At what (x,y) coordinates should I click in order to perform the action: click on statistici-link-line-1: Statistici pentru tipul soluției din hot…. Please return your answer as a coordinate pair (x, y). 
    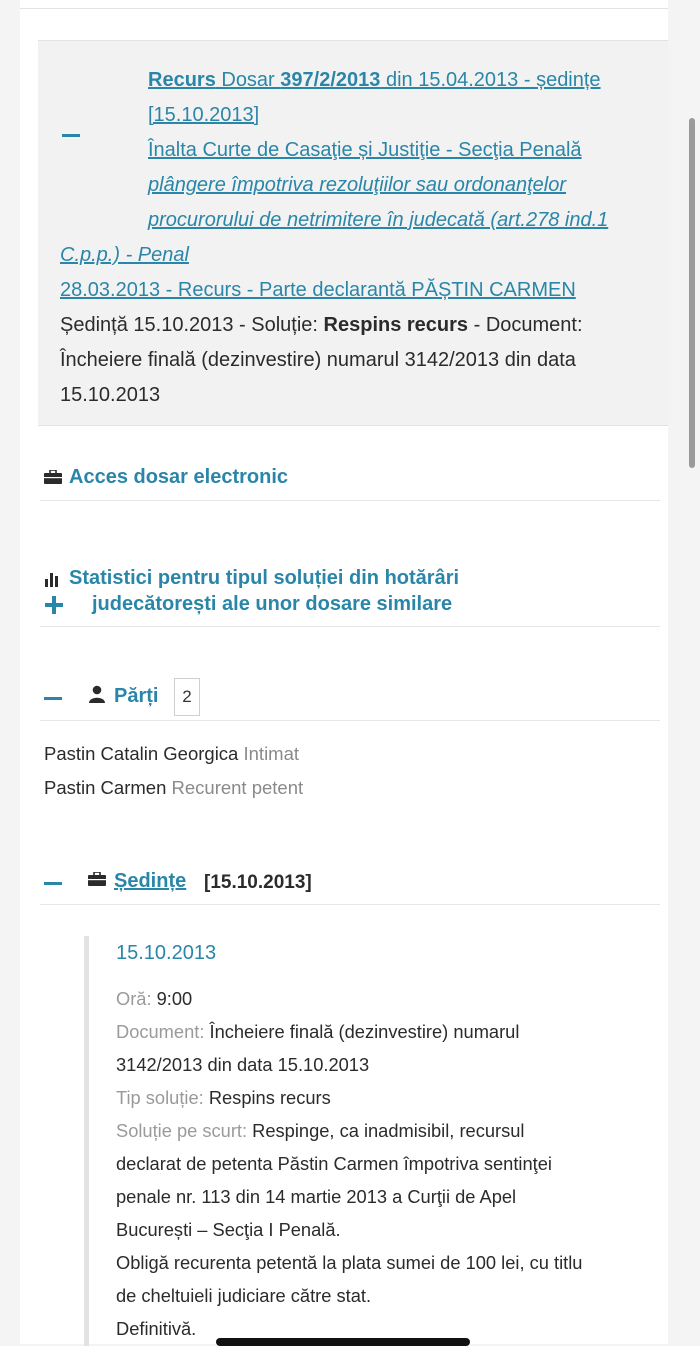
    Looking at the image, I should click on (264, 578).